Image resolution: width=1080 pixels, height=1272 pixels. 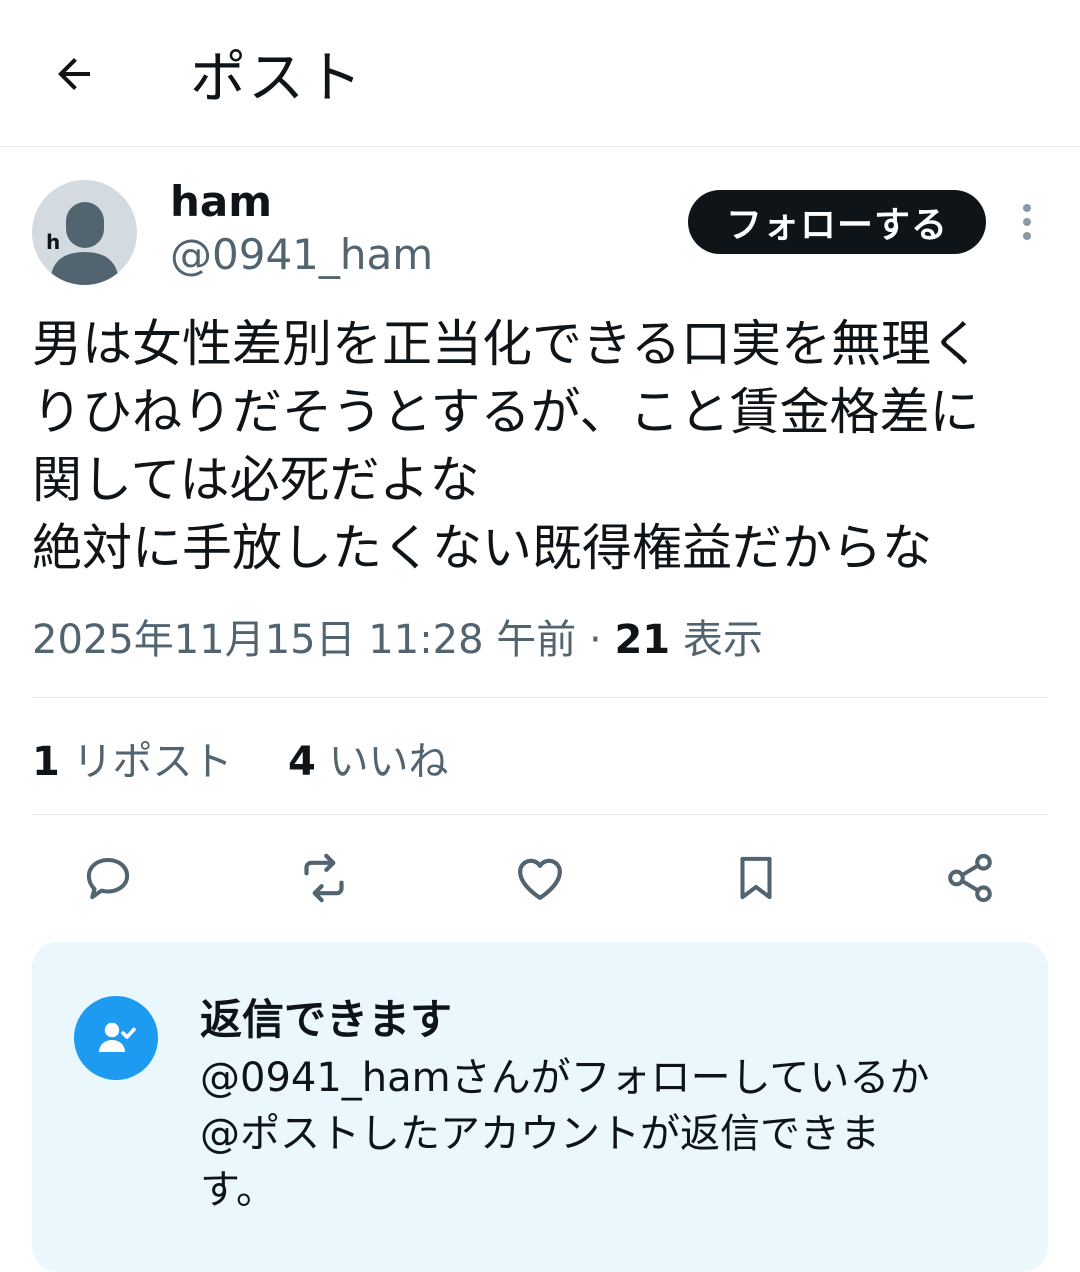 What do you see at coordinates (482, 548) in the screenshot?
I see `post-text-line: 絶対に手放したくない既得権益だからな` at bounding box center [482, 548].